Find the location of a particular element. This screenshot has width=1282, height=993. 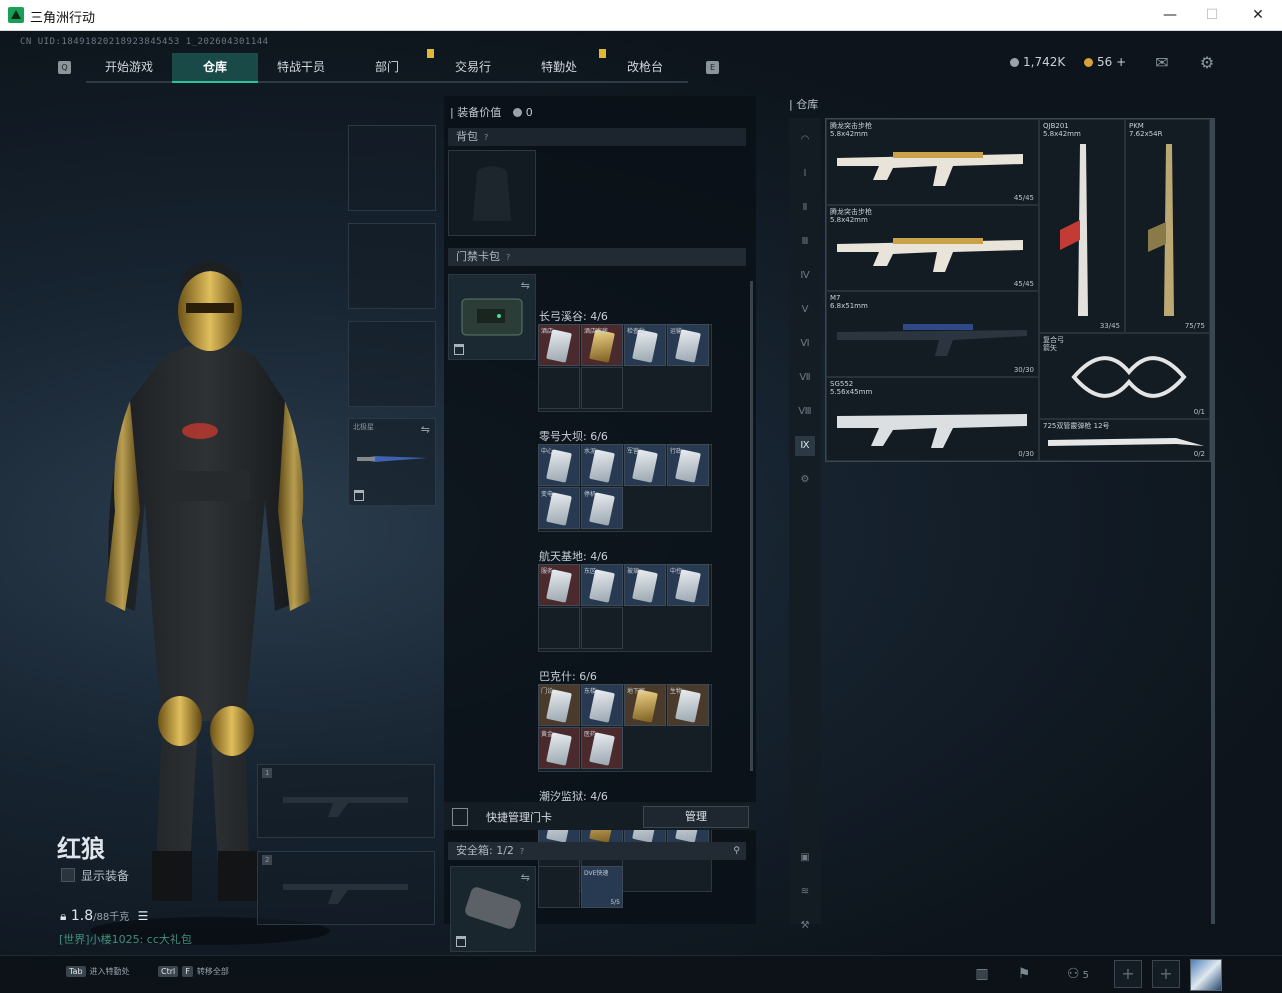

tab-department-label: 部门 is located at coordinates (386, 67).